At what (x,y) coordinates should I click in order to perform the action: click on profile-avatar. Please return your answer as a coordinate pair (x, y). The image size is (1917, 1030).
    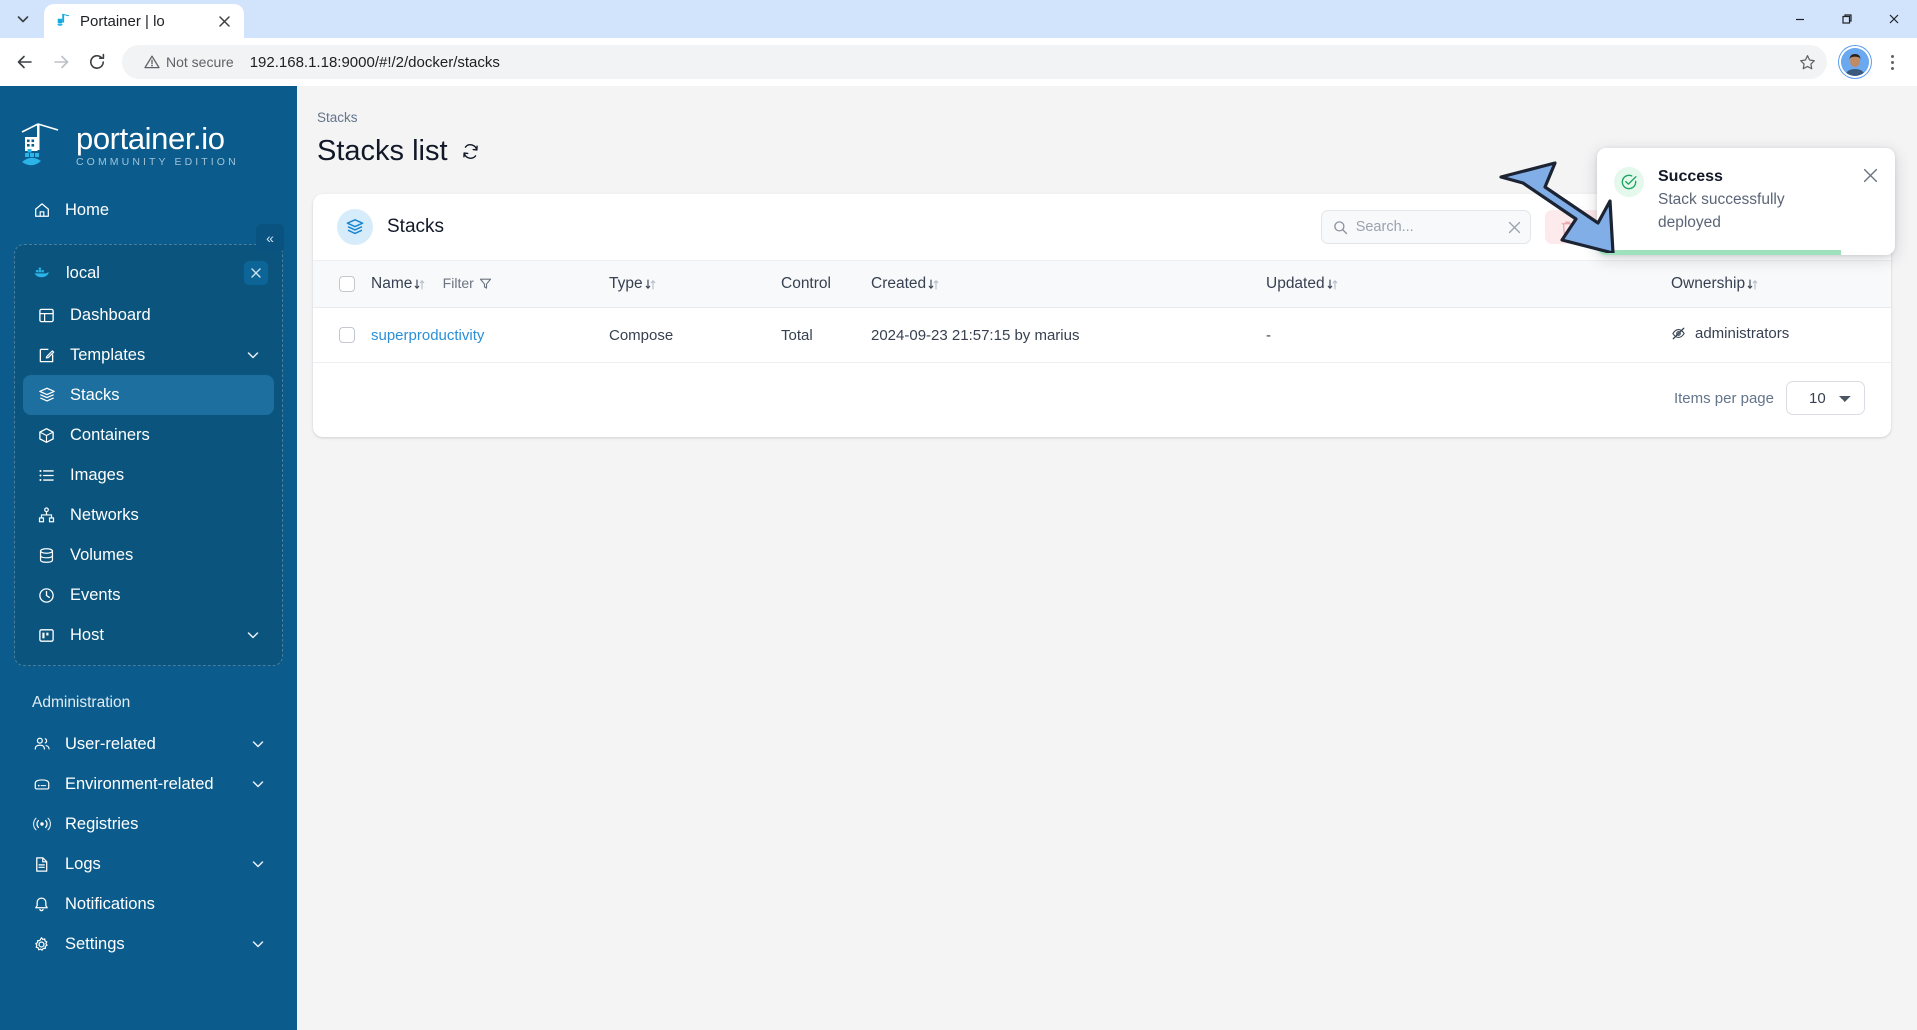
    Looking at the image, I should click on (1855, 62).